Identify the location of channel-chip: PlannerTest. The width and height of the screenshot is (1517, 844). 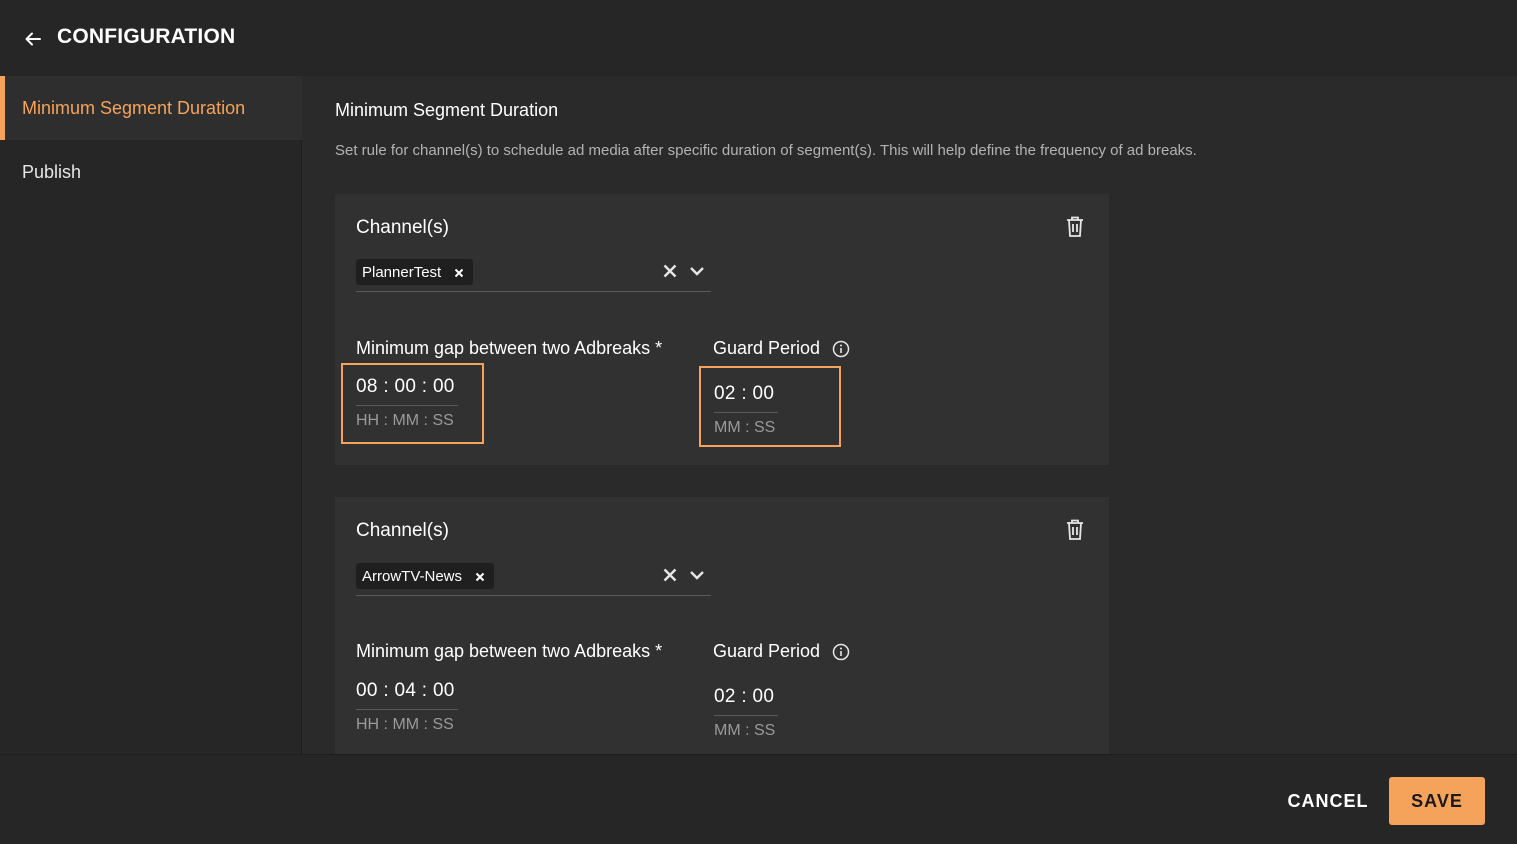
(415, 272).